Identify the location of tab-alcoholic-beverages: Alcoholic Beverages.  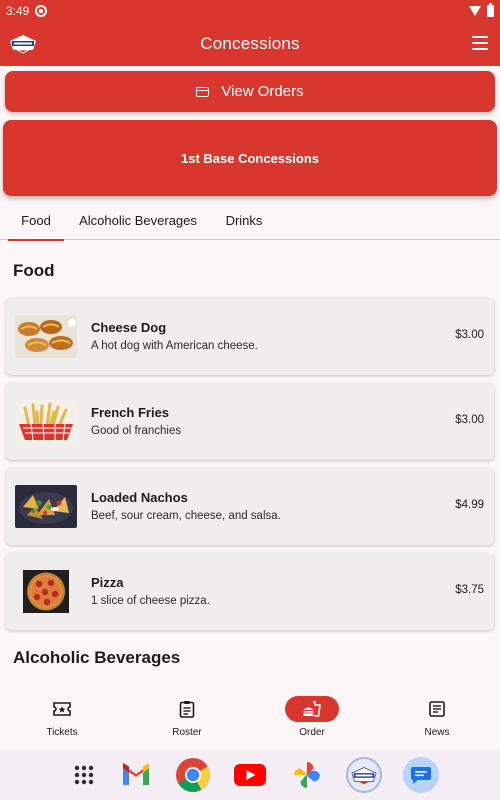
(138, 220).